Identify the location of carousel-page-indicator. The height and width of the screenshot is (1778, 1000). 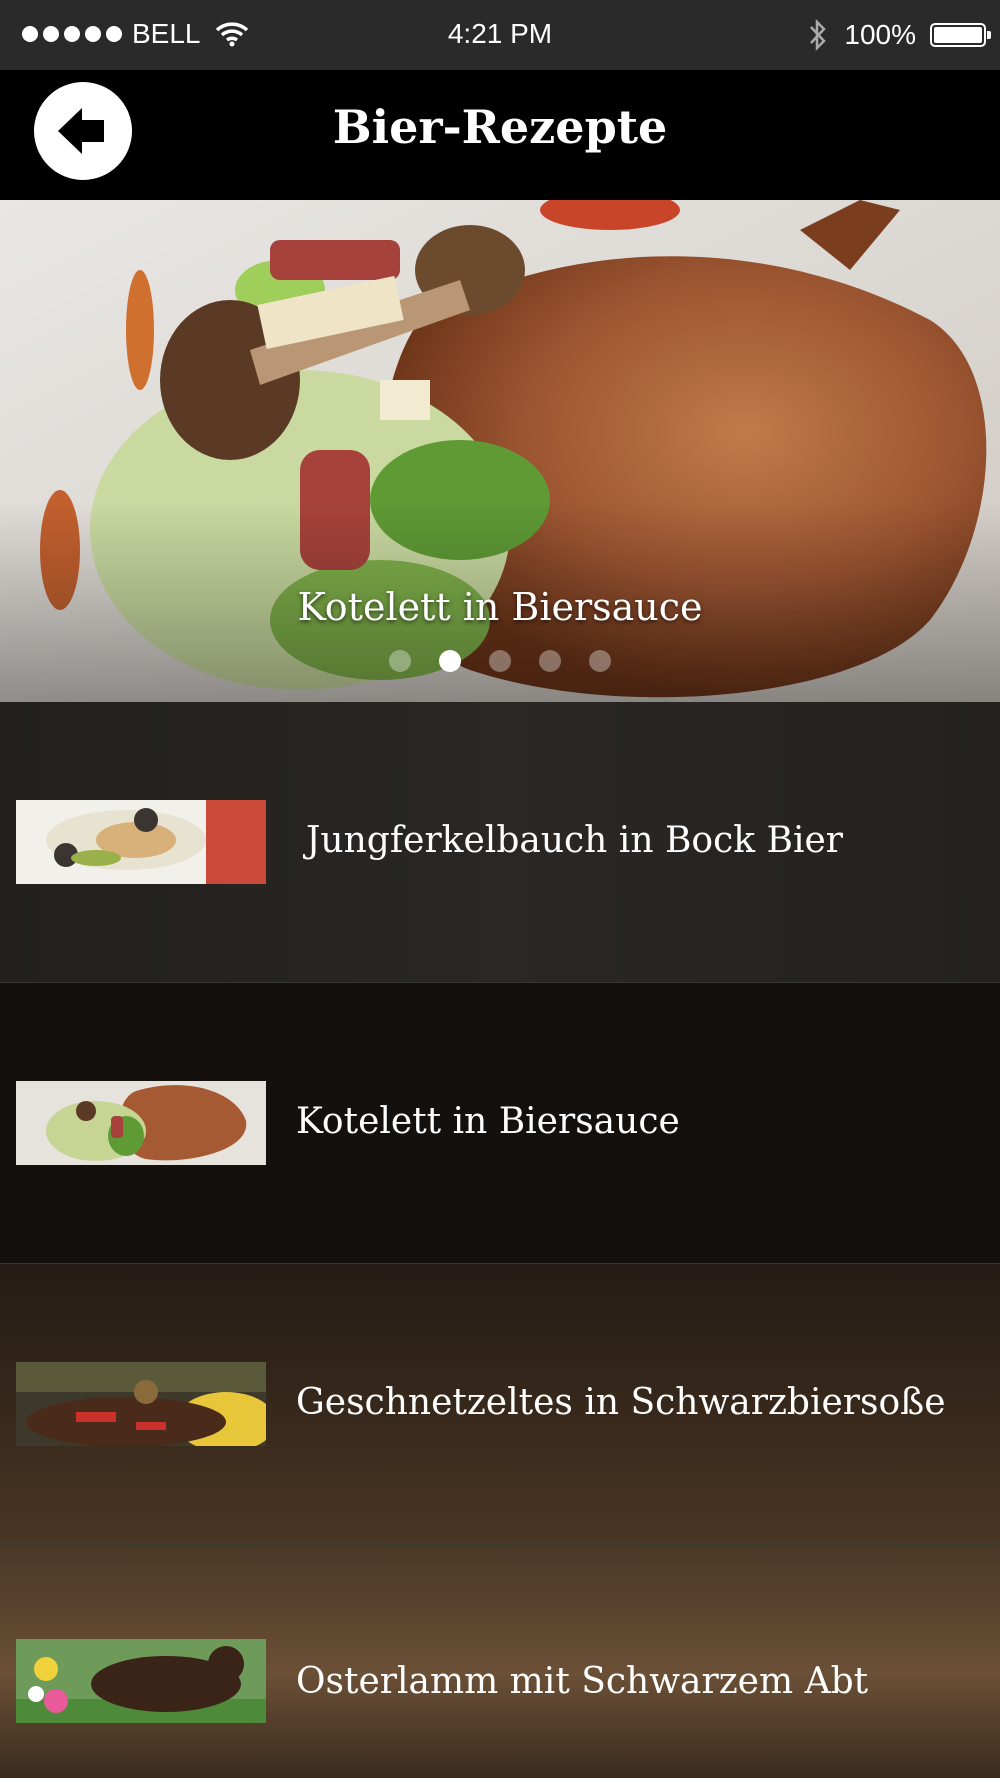
(500, 661).